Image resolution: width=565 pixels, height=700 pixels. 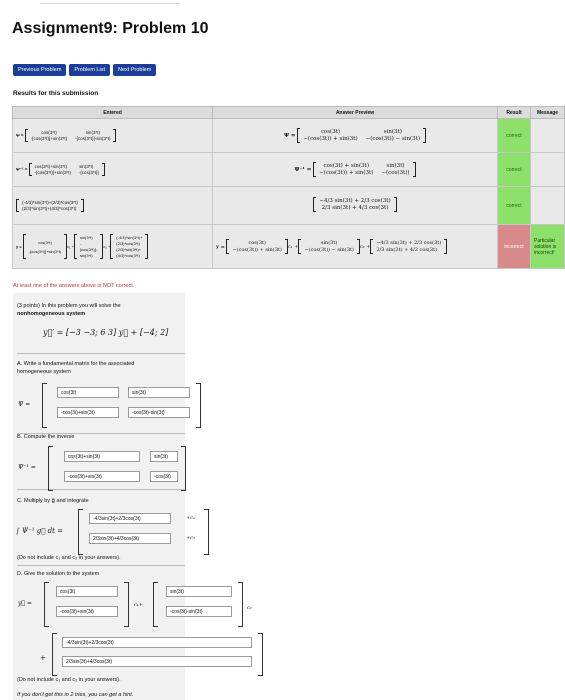 I want to click on entered-lhs: Ψ =, so click(x=20, y=135).